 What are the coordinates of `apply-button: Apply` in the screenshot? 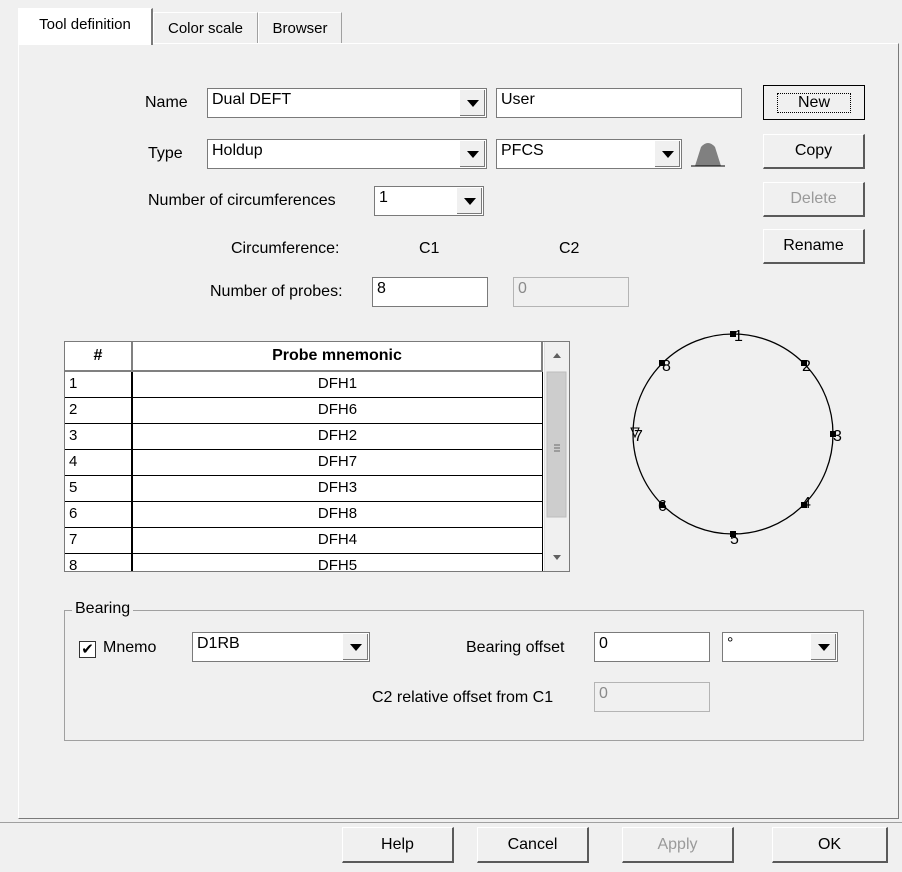 It's located at (678, 845).